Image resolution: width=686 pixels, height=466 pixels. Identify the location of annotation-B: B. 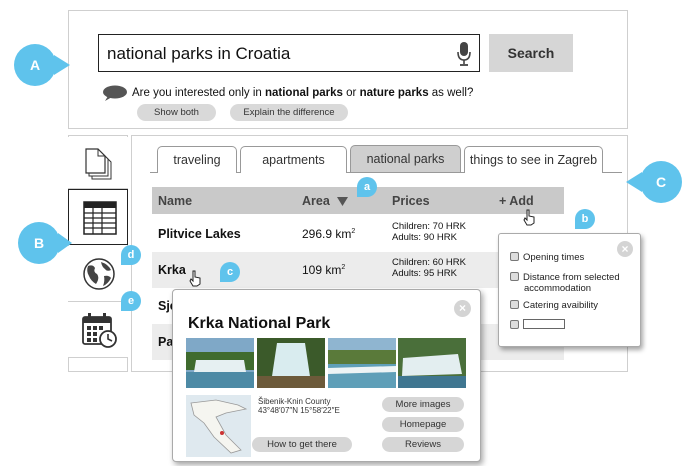
(39, 243).